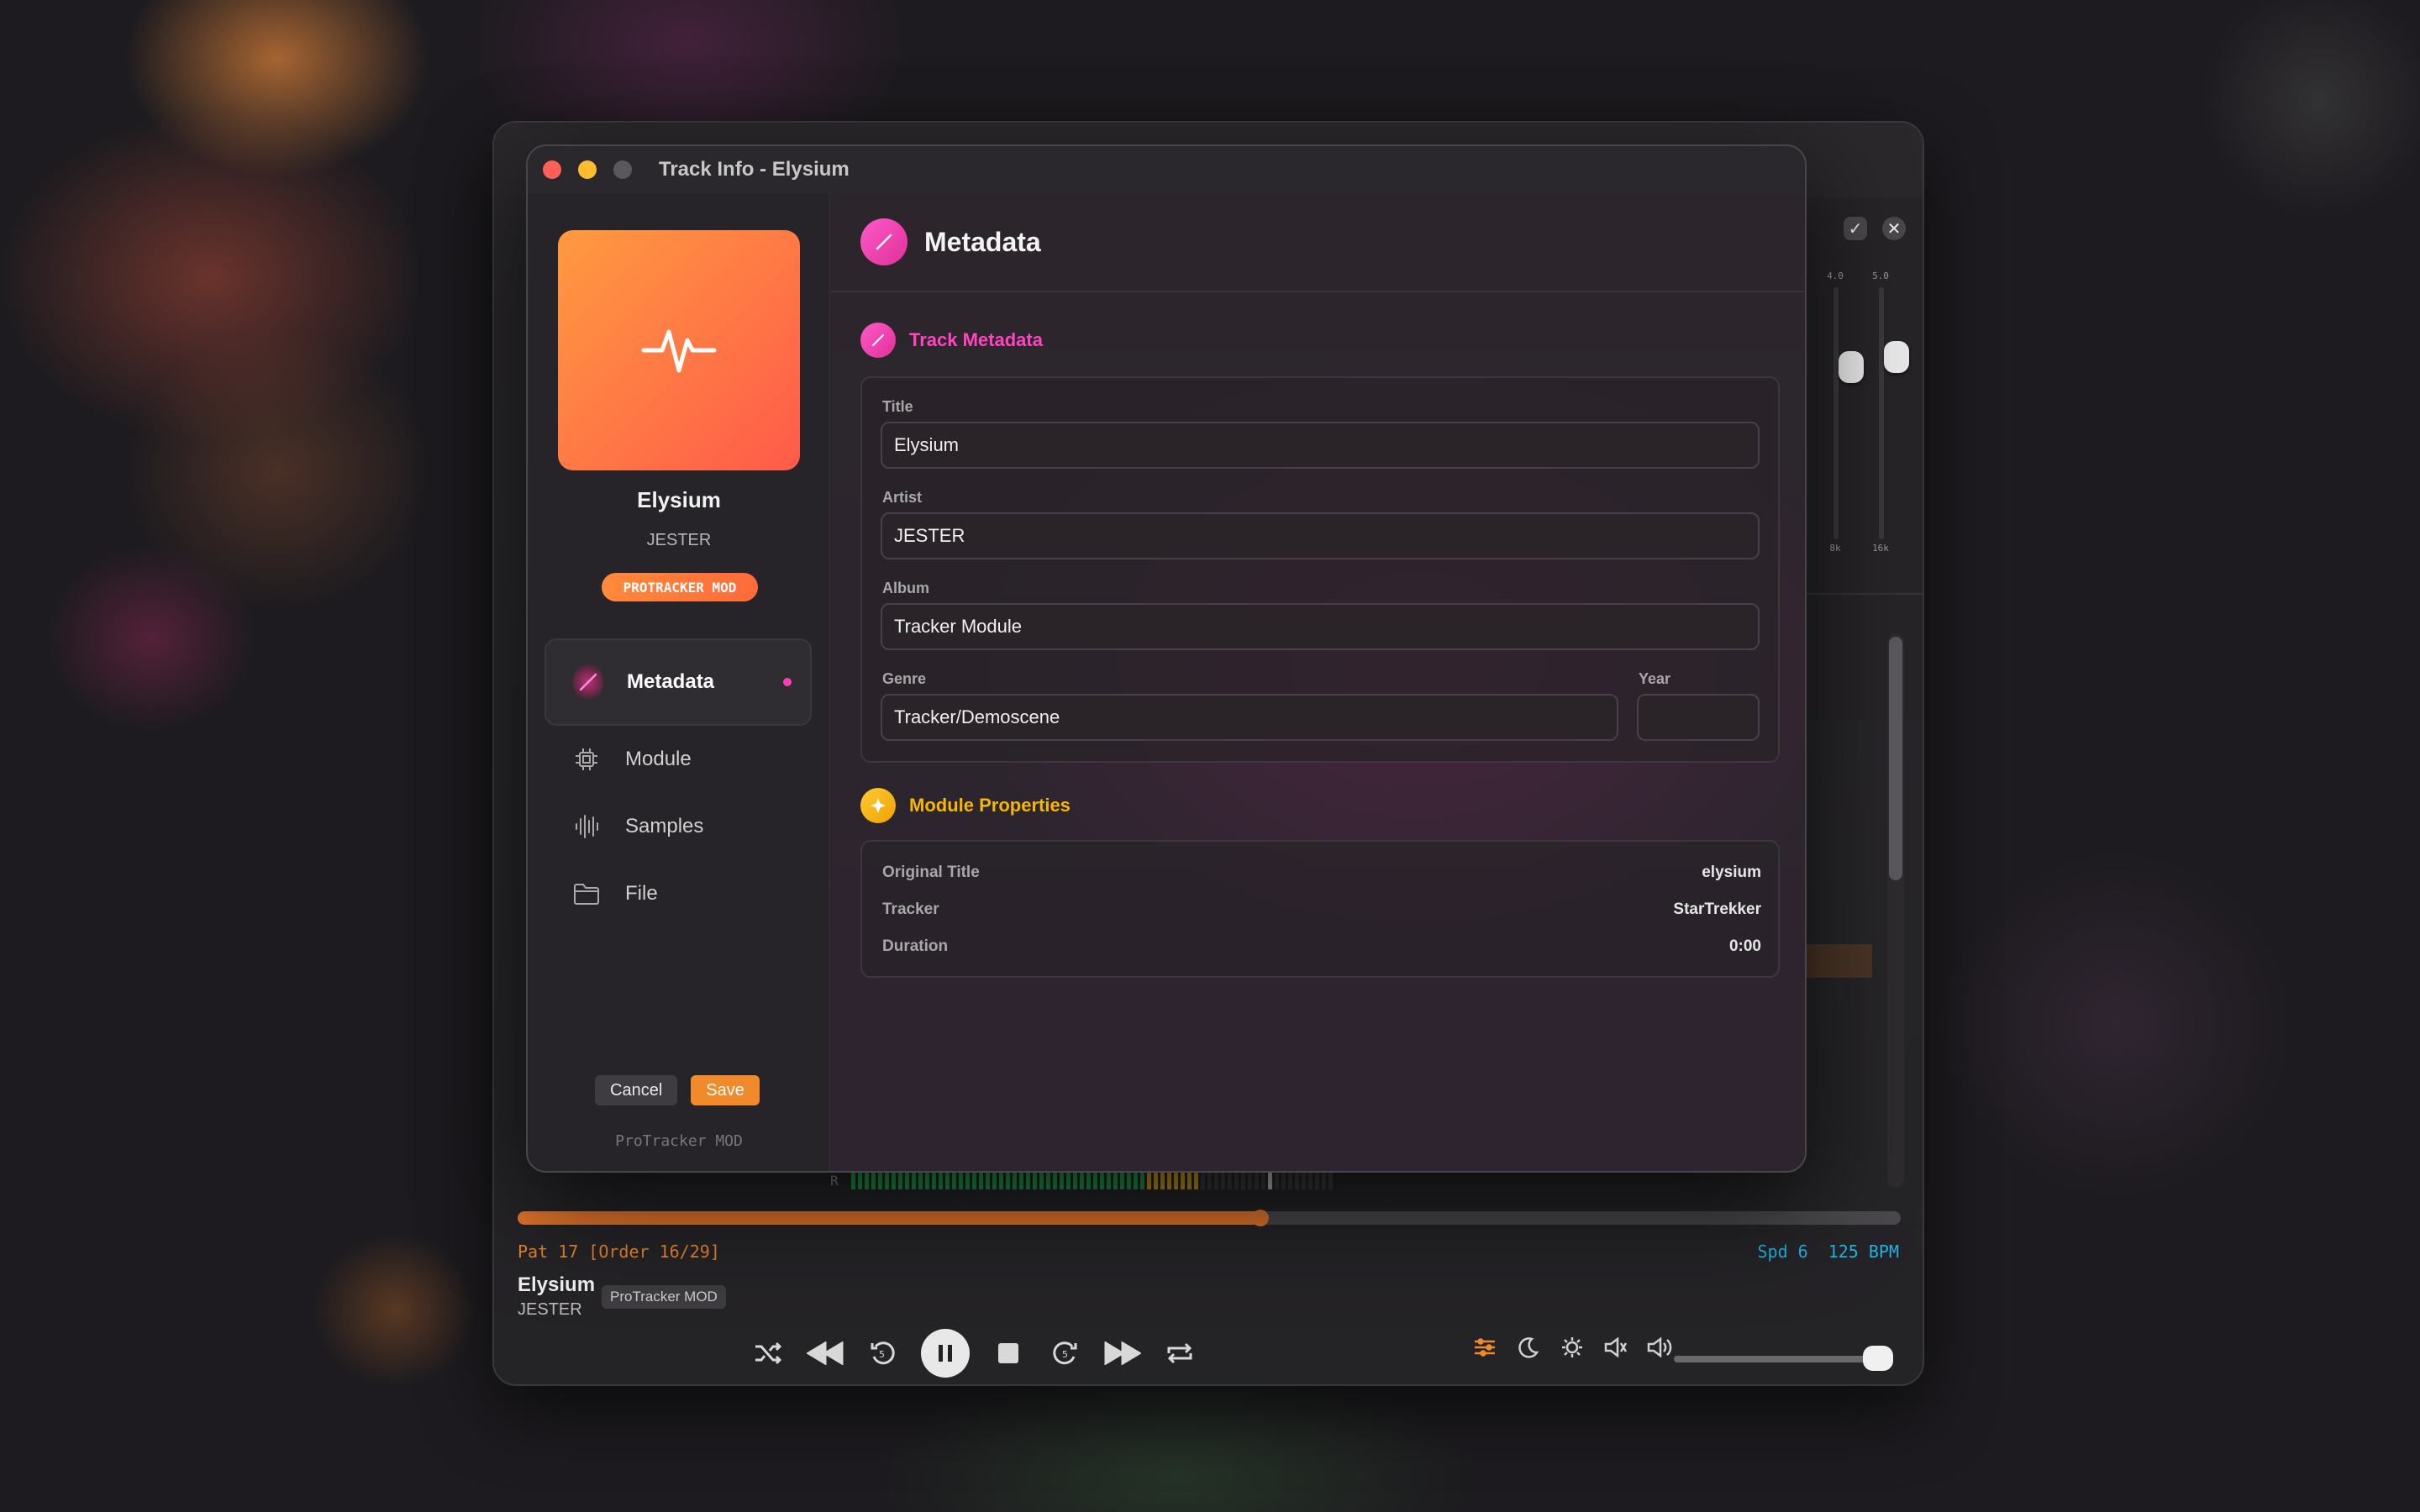 The image size is (2420, 1512). What do you see at coordinates (1179, 1353) in the screenshot?
I see `repeat-icon` at bounding box center [1179, 1353].